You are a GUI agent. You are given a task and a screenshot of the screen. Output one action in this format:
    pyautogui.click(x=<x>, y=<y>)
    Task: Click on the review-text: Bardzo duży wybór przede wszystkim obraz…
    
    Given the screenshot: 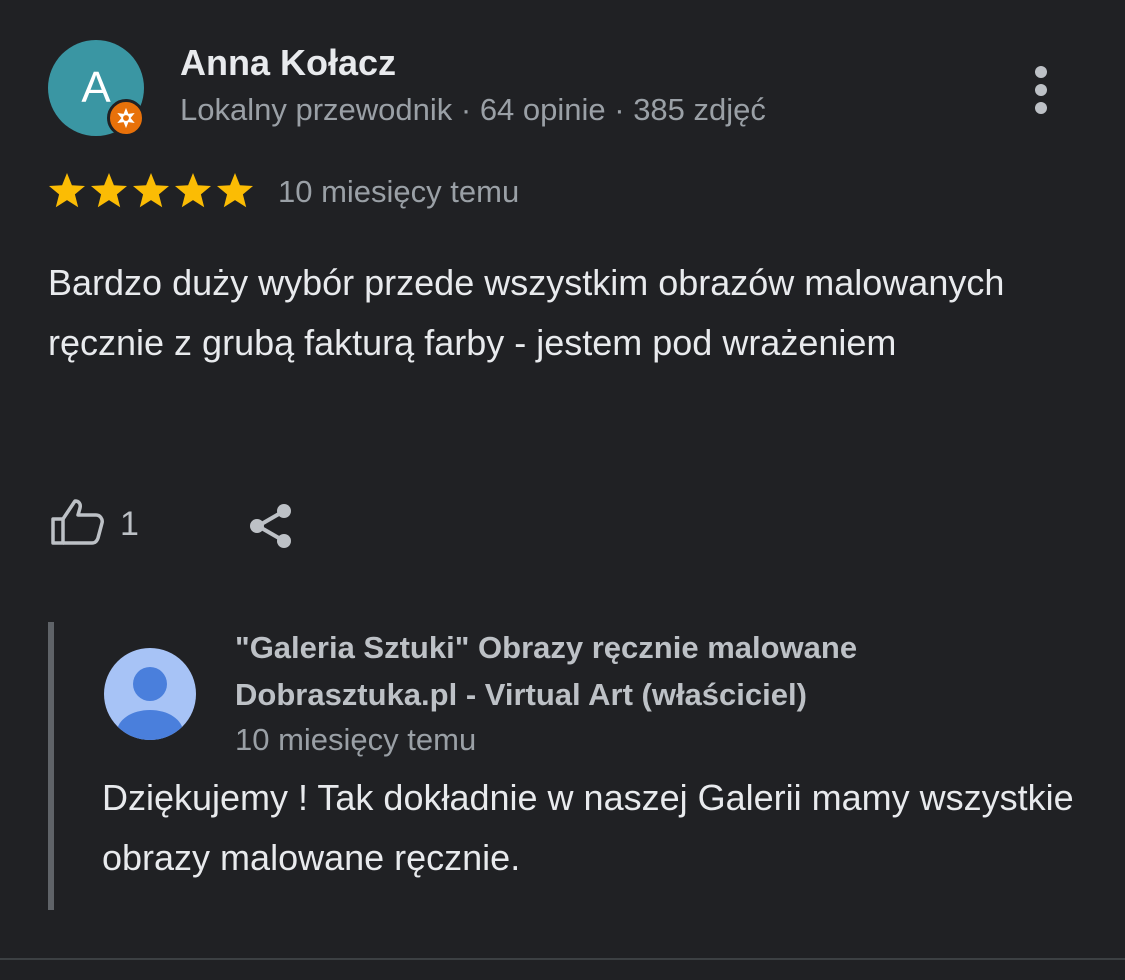 What is the action you would take?
    pyautogui.click(x=526, y=312)
    